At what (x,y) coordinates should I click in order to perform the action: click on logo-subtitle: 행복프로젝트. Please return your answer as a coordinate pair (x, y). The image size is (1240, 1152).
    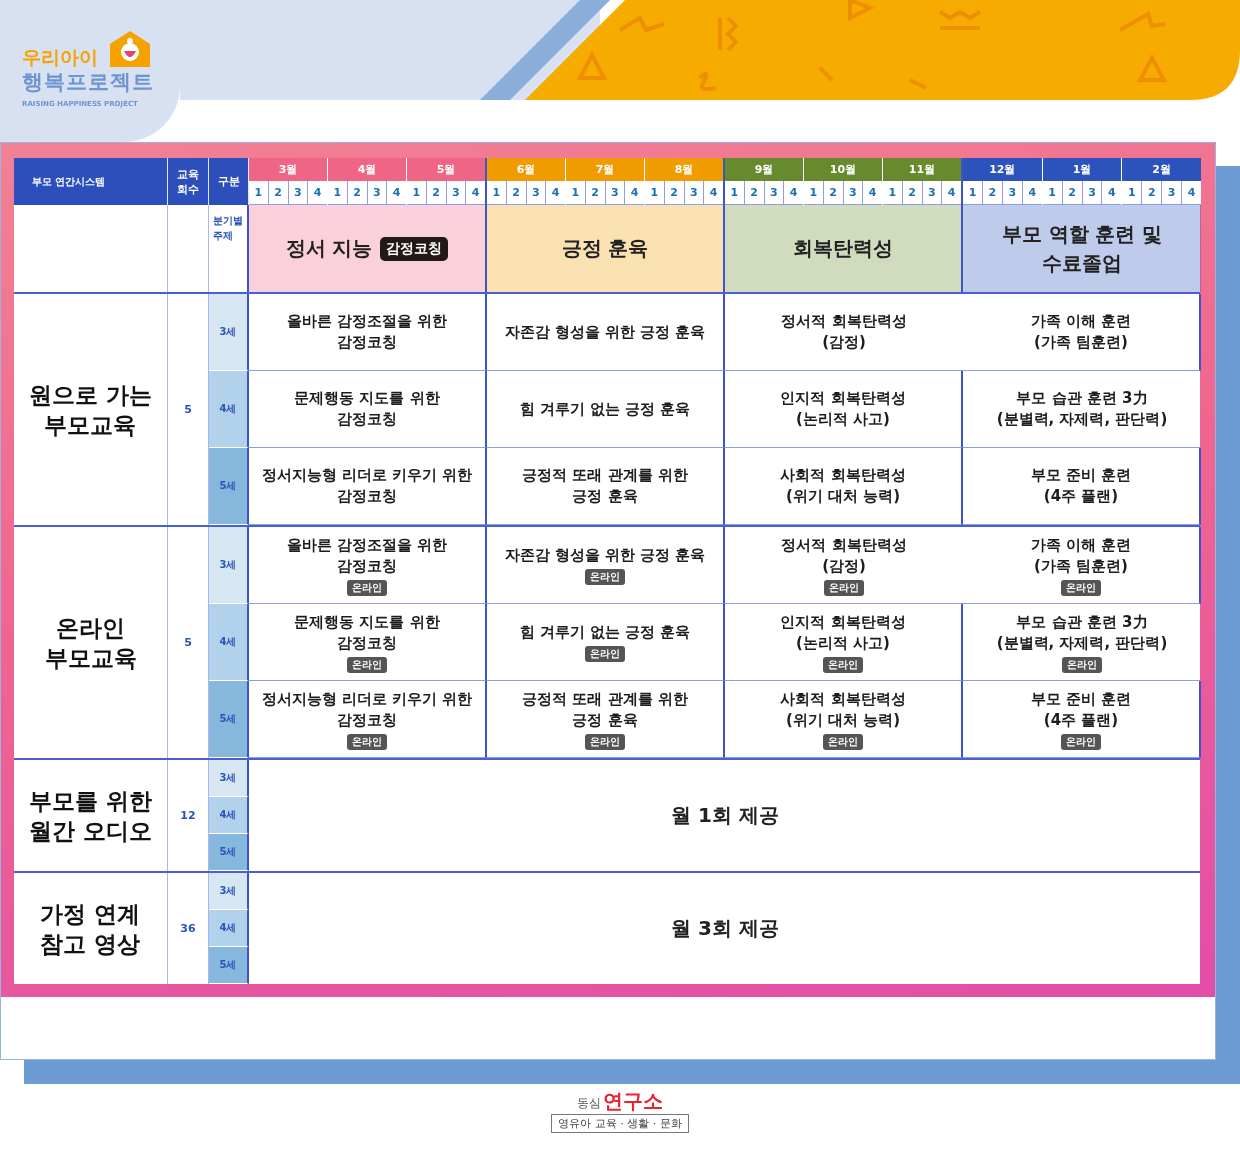
    Looking at the image, I should click on (88, 82).